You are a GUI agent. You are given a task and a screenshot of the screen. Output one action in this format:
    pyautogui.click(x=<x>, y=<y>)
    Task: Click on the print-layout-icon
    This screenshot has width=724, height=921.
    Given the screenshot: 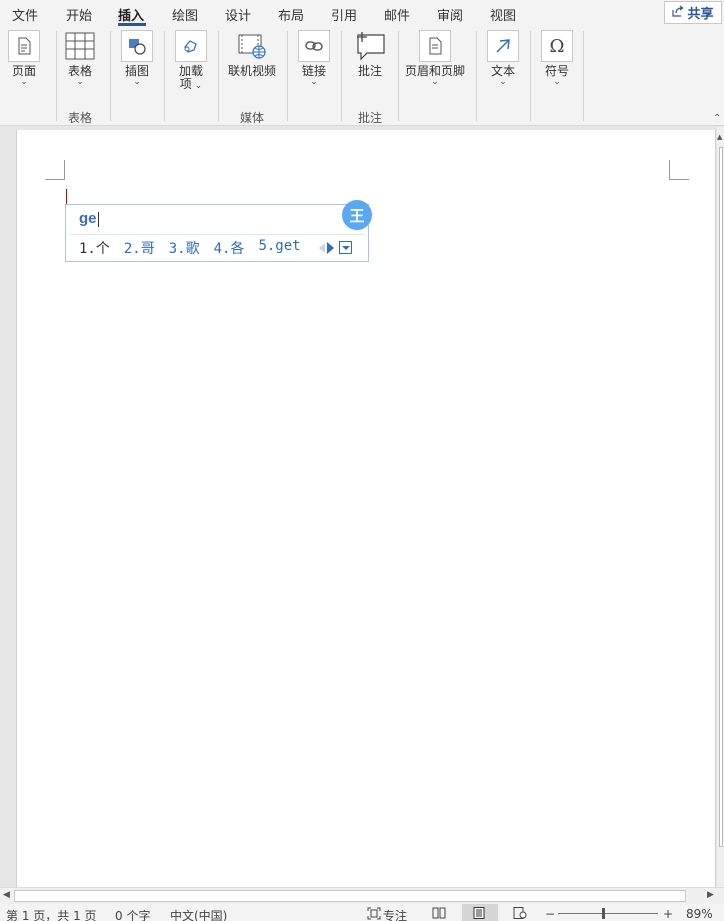 What is the action you would take?
    pyautogui.click(x=479, y=914)
    